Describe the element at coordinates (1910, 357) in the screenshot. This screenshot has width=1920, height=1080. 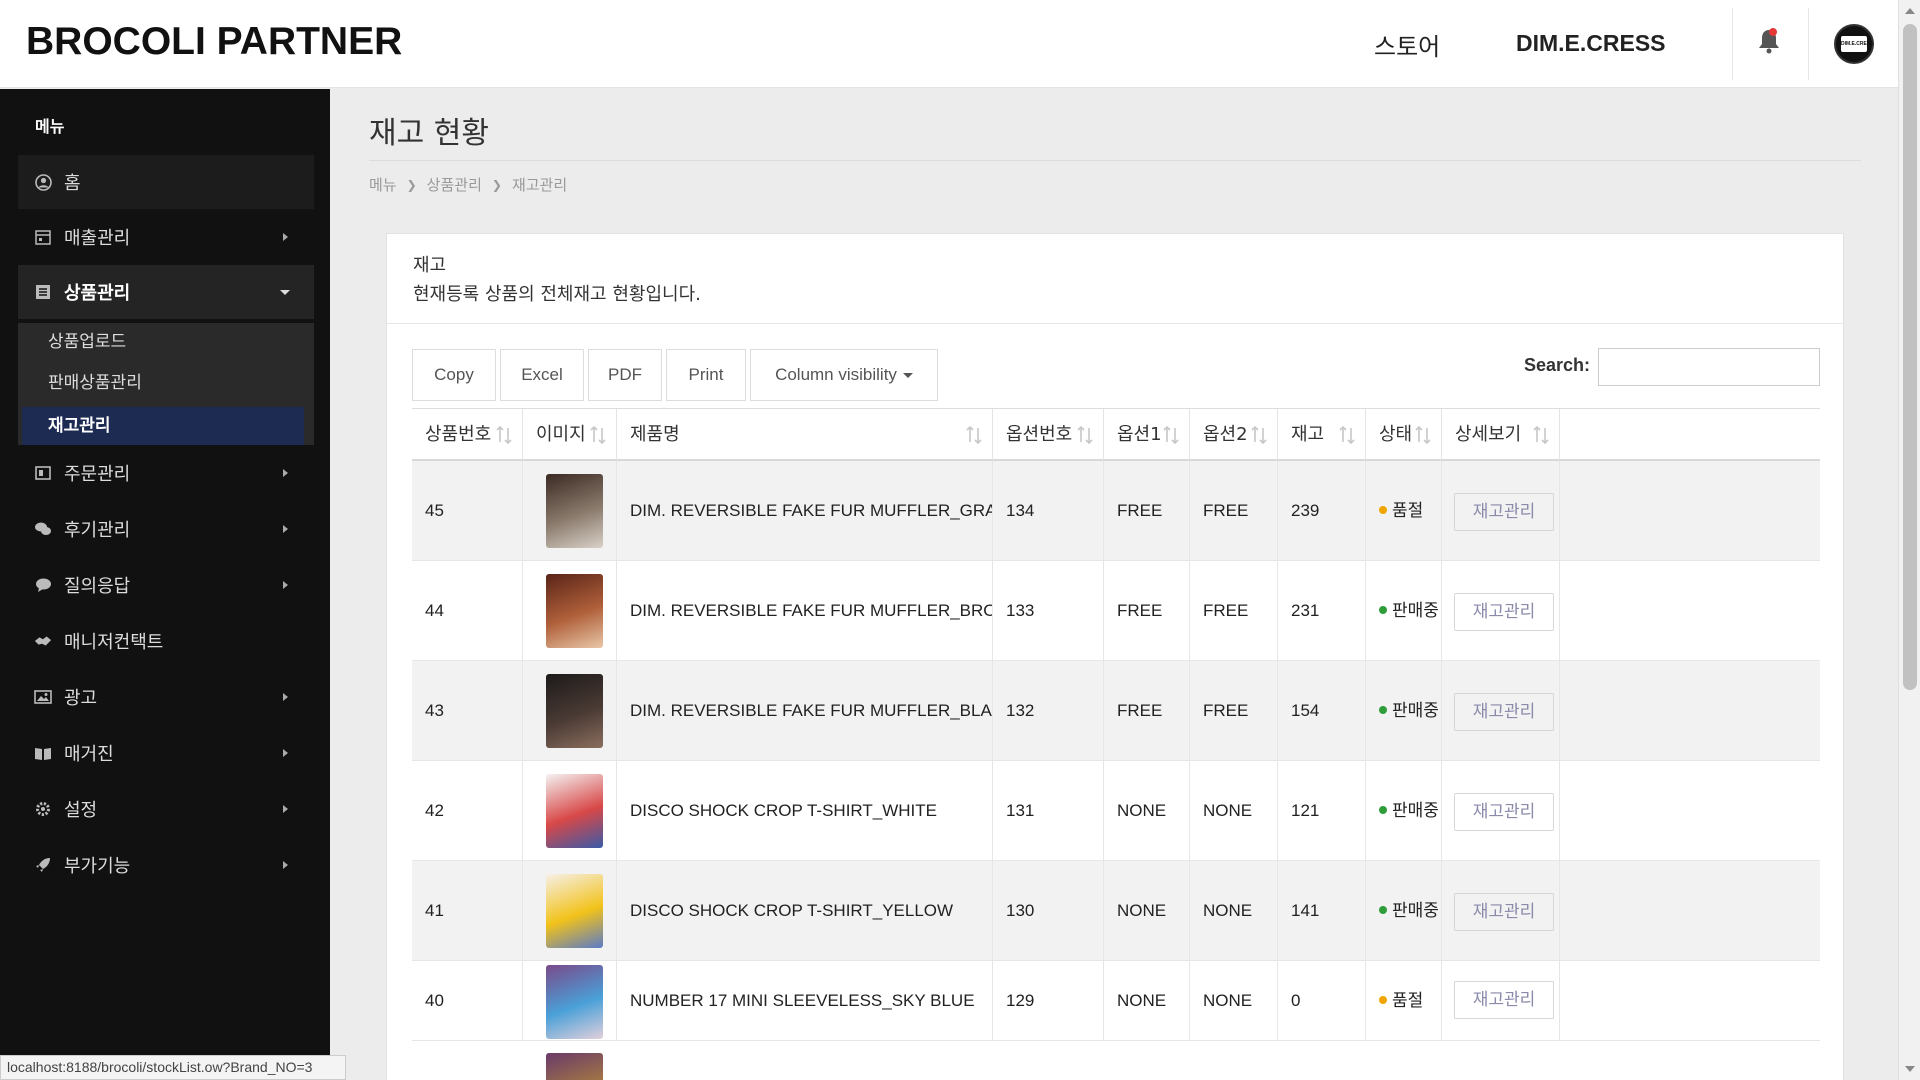
I see `scroll-thumb` at that location.